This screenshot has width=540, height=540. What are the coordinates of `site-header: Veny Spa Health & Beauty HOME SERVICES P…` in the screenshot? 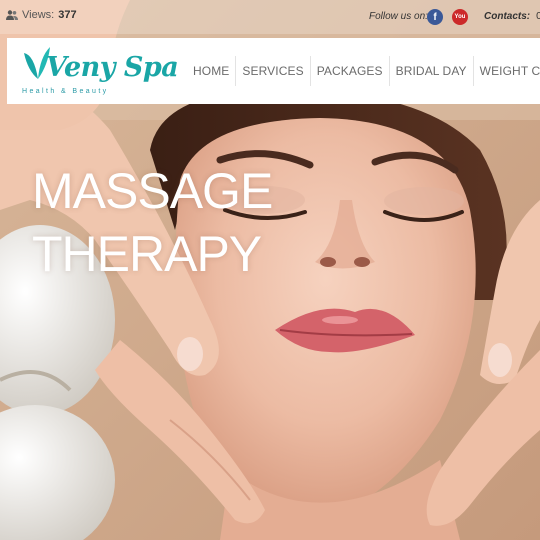 It's located at (273, 71).